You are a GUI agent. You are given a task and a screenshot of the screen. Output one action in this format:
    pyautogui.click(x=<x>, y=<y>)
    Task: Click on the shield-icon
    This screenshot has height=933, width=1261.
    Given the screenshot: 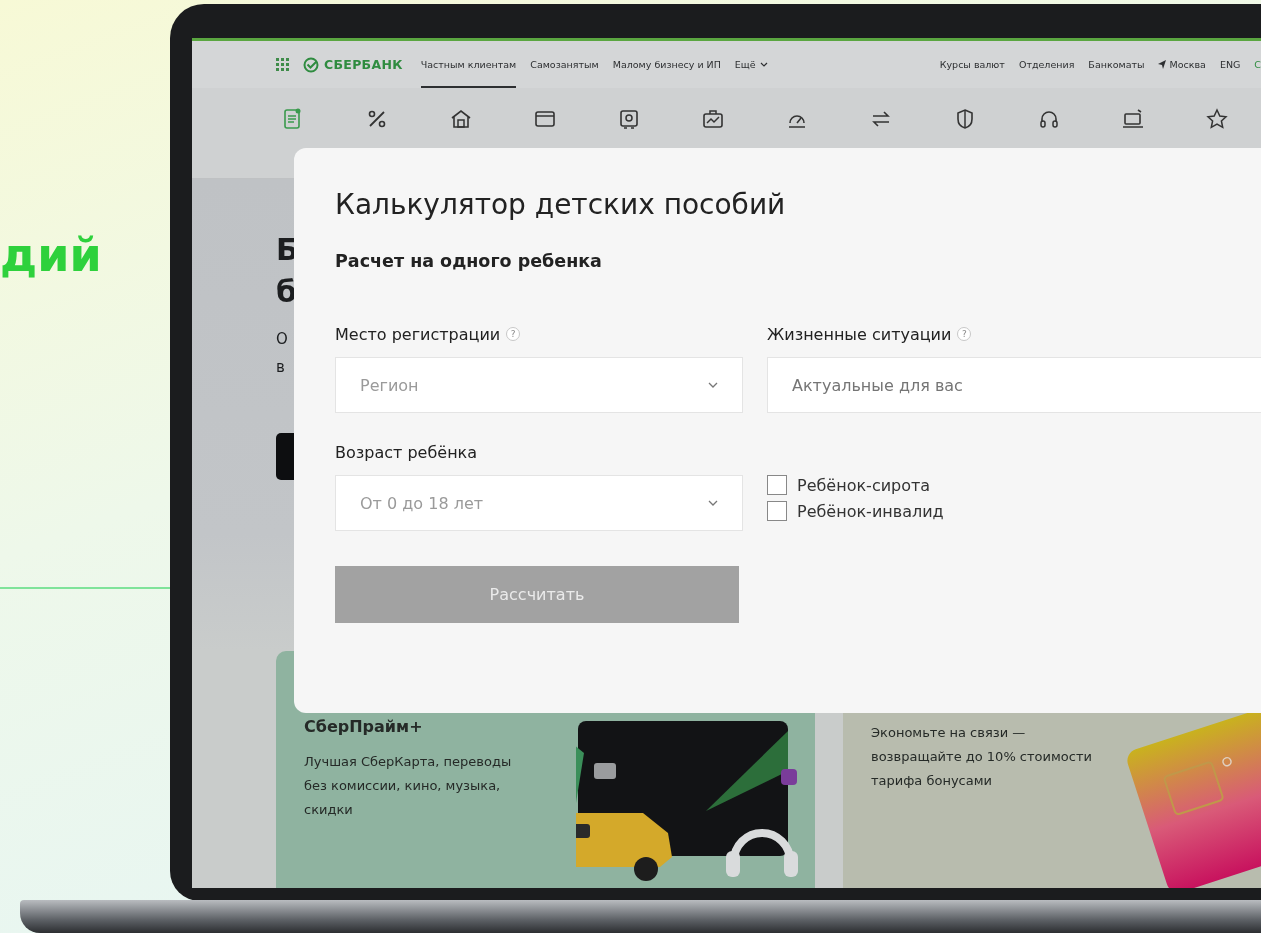 What is the action you would take?
    pyautogui.click(x=965, y=119)
    